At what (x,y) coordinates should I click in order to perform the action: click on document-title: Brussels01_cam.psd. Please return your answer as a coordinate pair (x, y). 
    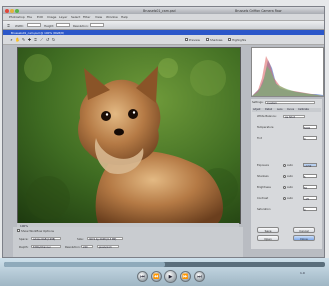
    Looking at the image, I should click on (159, 10).